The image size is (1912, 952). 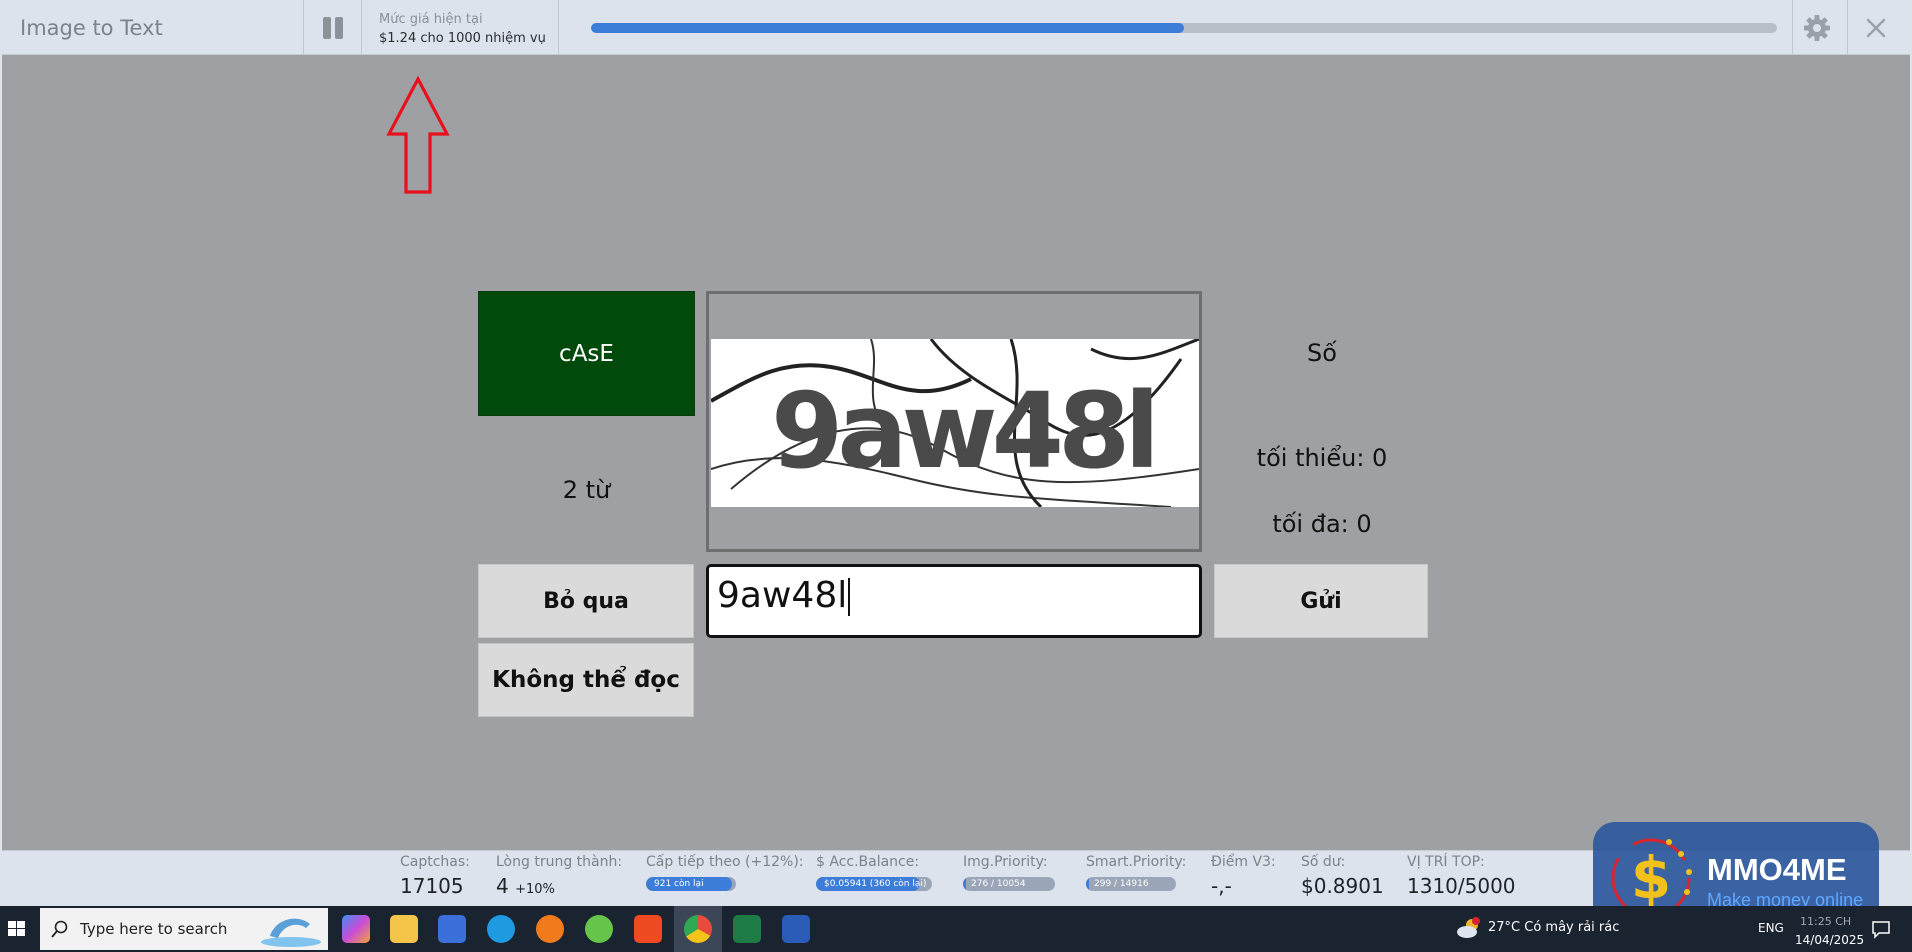 I want to click on text-caret, so click(x=849, y=597).